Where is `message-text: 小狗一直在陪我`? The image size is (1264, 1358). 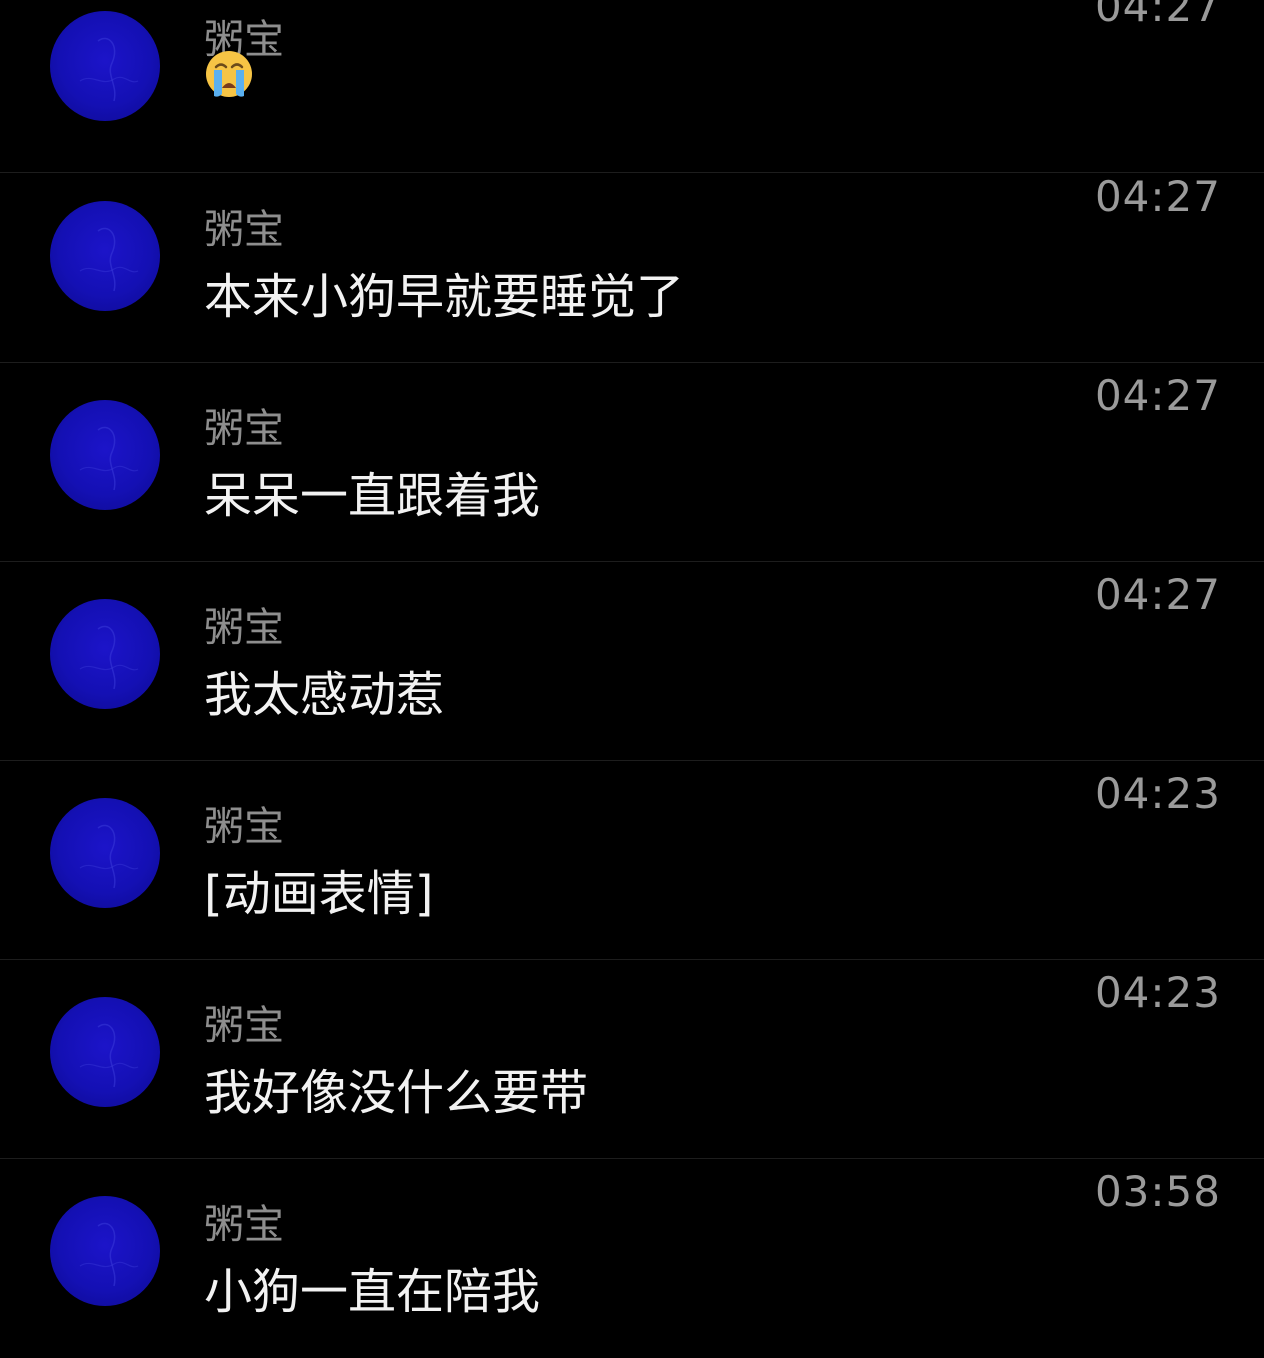
message-text: 小狗一直在陪我 is located at coordinates (372, 1292).